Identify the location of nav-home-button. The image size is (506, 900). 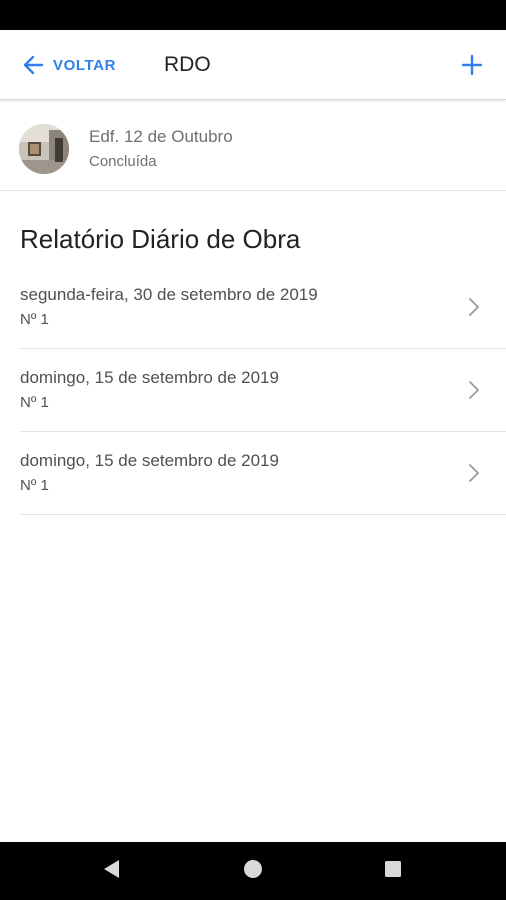
(253, 871).